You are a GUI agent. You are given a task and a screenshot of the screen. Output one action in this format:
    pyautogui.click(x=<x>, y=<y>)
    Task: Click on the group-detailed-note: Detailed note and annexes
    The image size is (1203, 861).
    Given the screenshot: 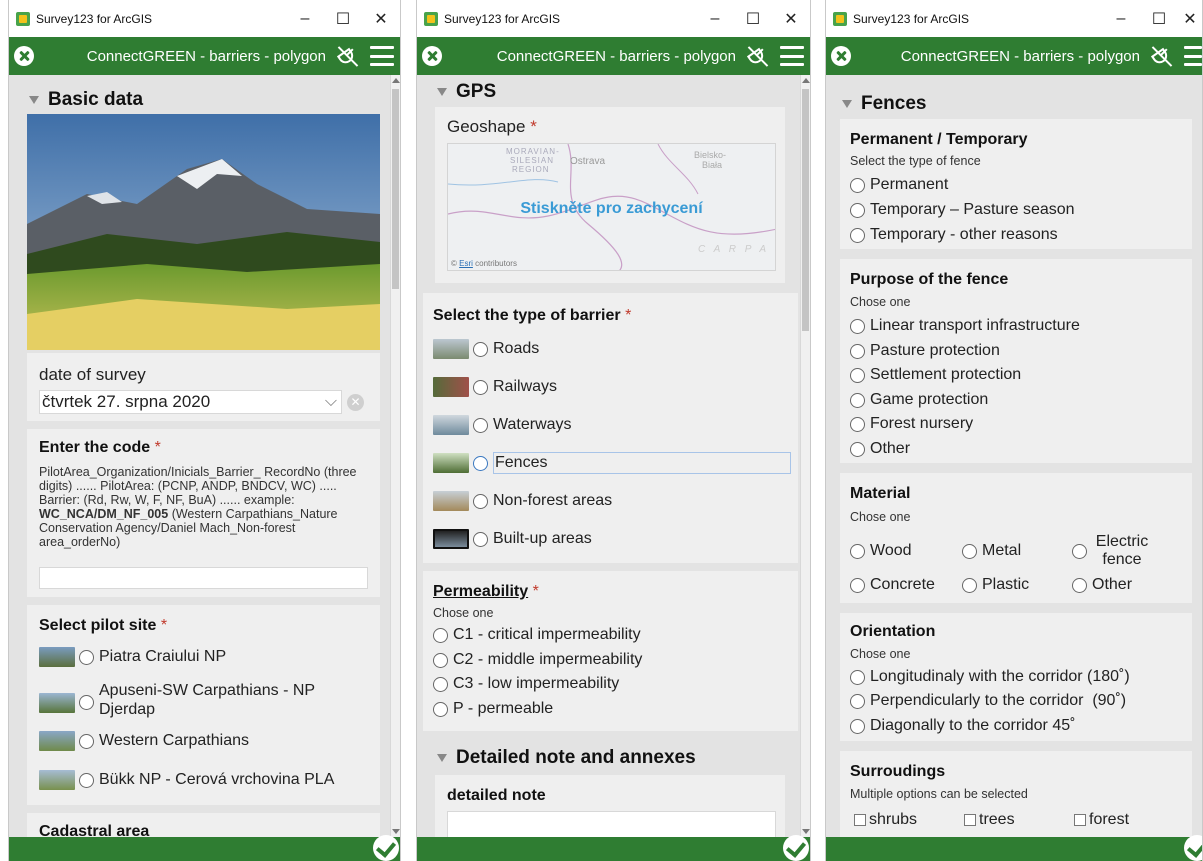 What is the action you would take?
    pyautogui.click(x=566, y=758)
    